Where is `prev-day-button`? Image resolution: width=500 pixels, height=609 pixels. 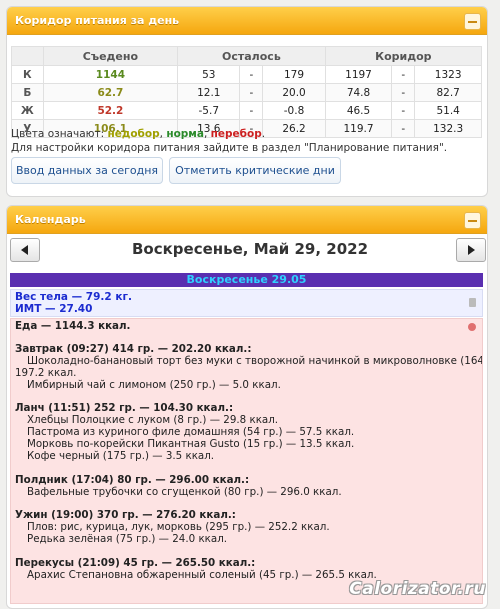
prev-day-button is located at coordinates (25, 250).